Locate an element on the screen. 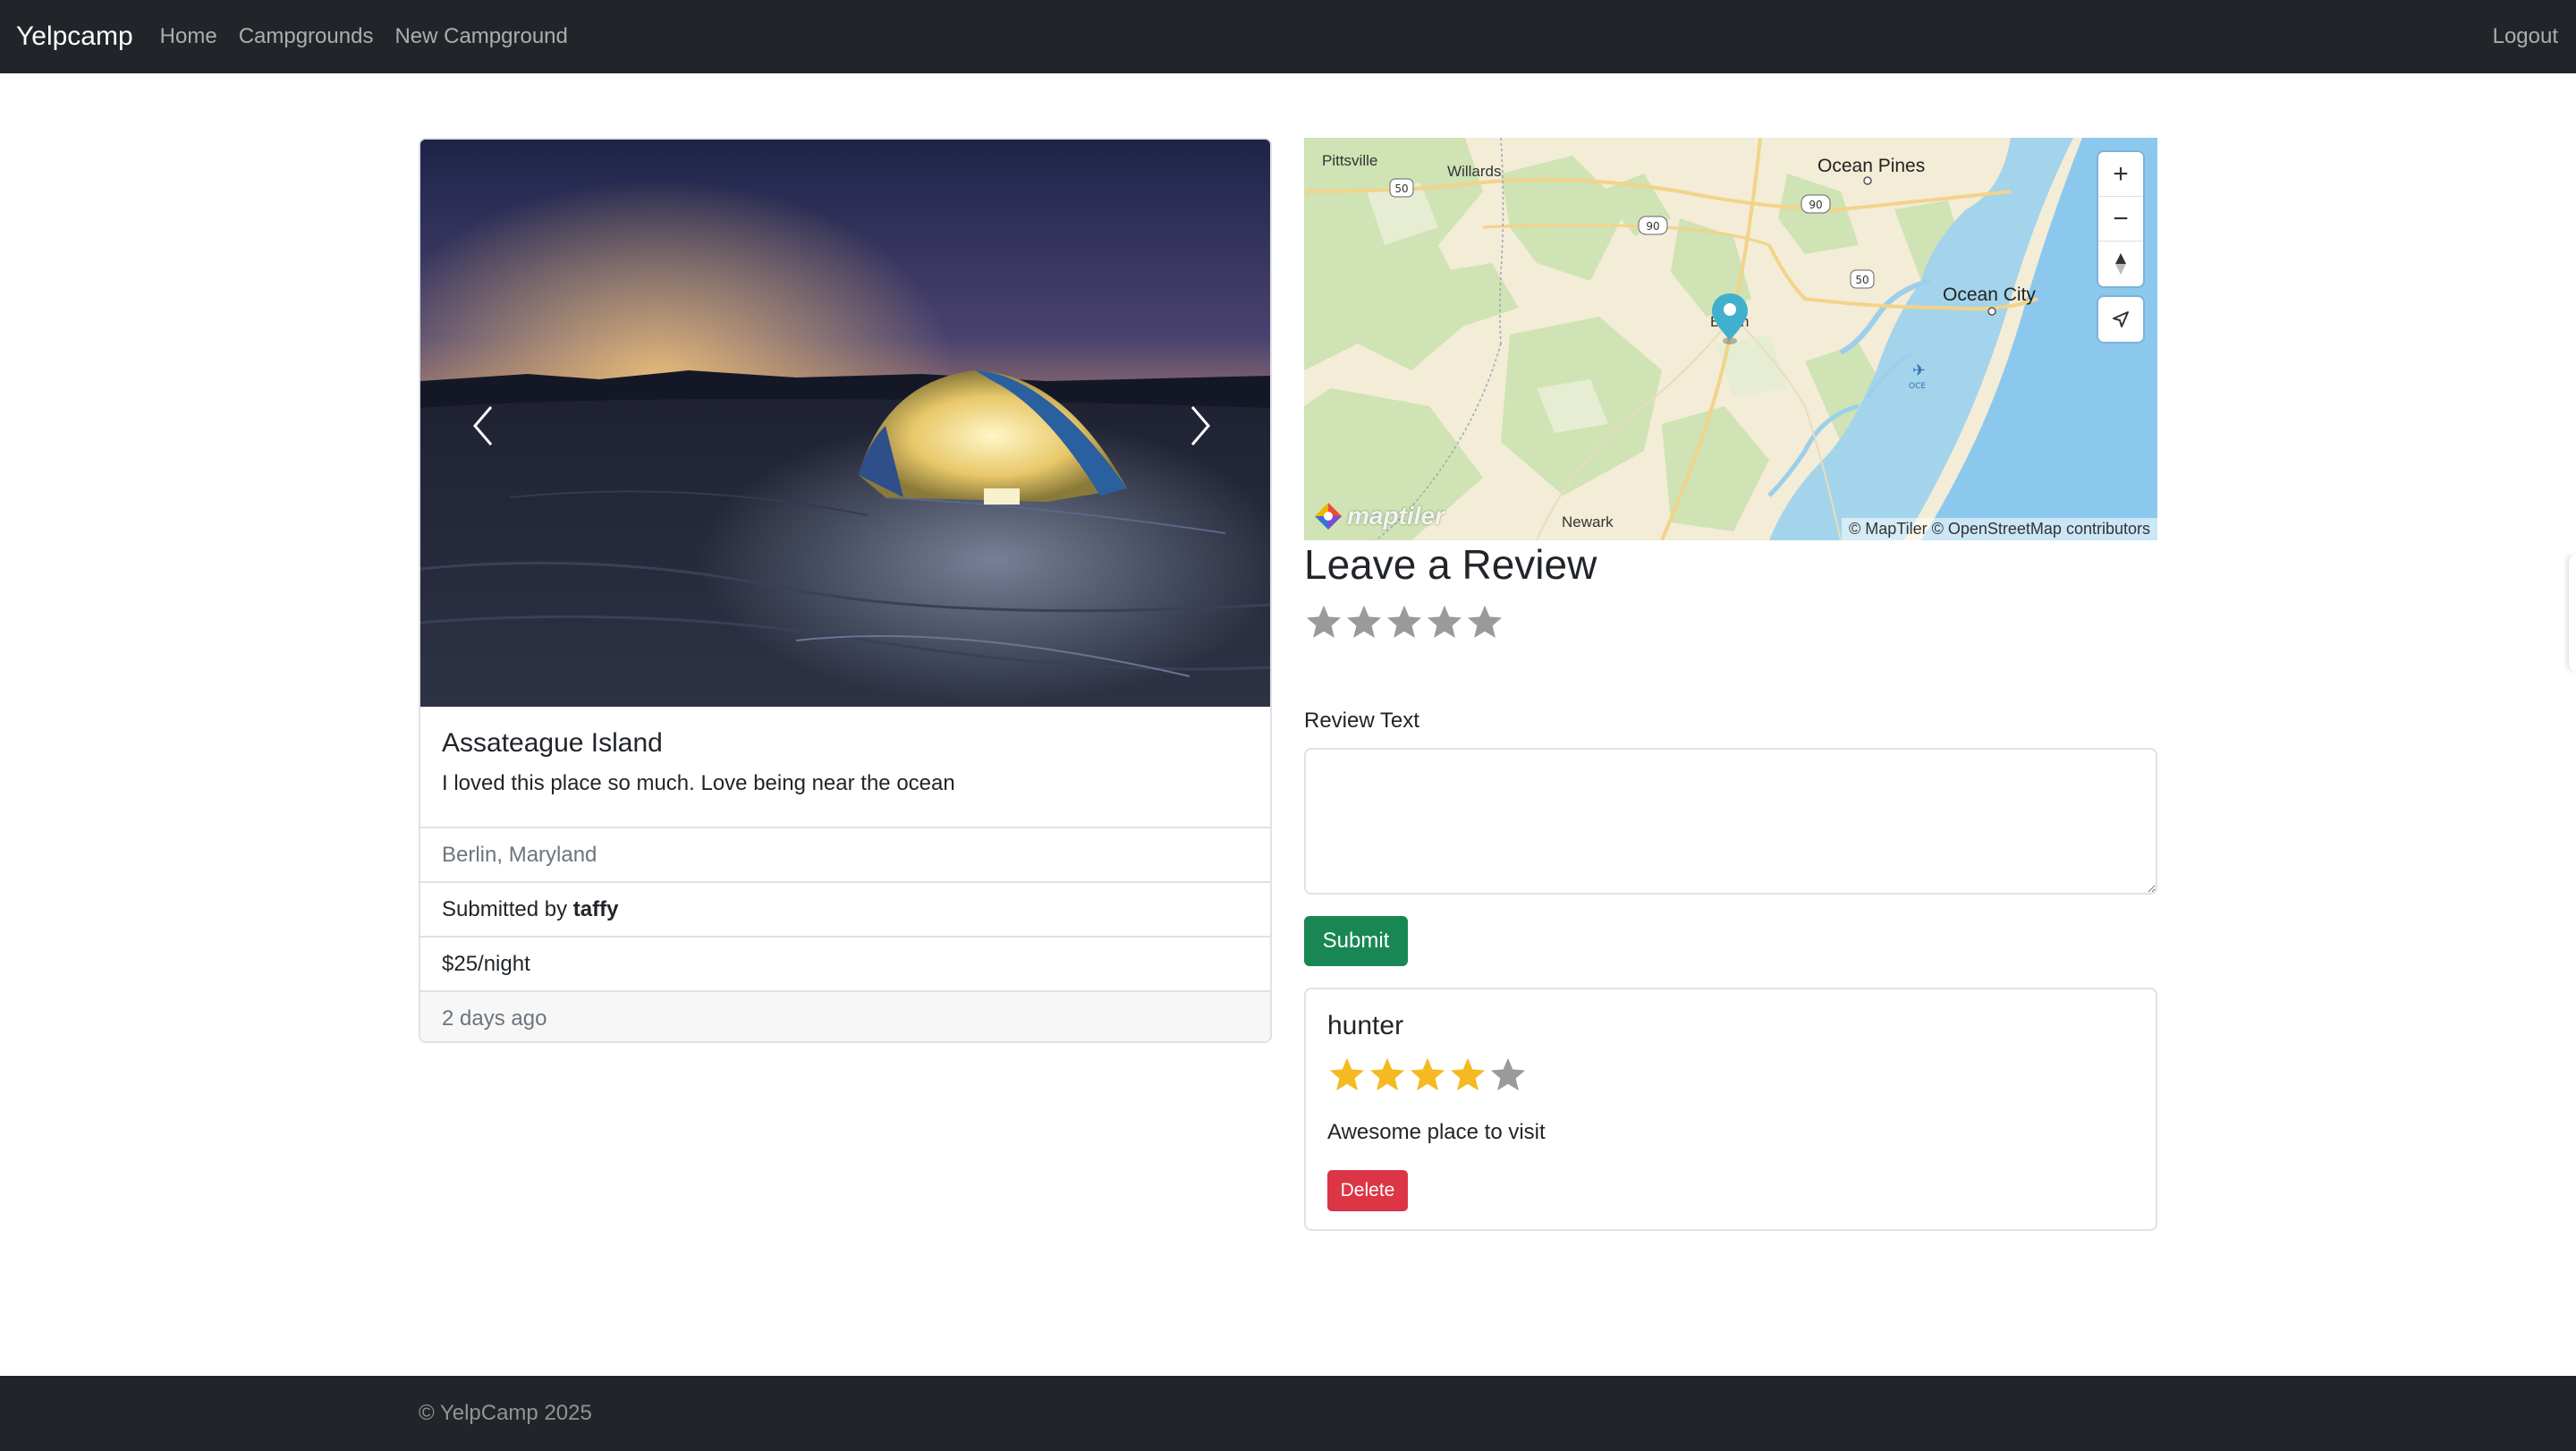 This screenshot has height=1451, width=2576. airport-label: OCE is located at coordinates (1917, 386).